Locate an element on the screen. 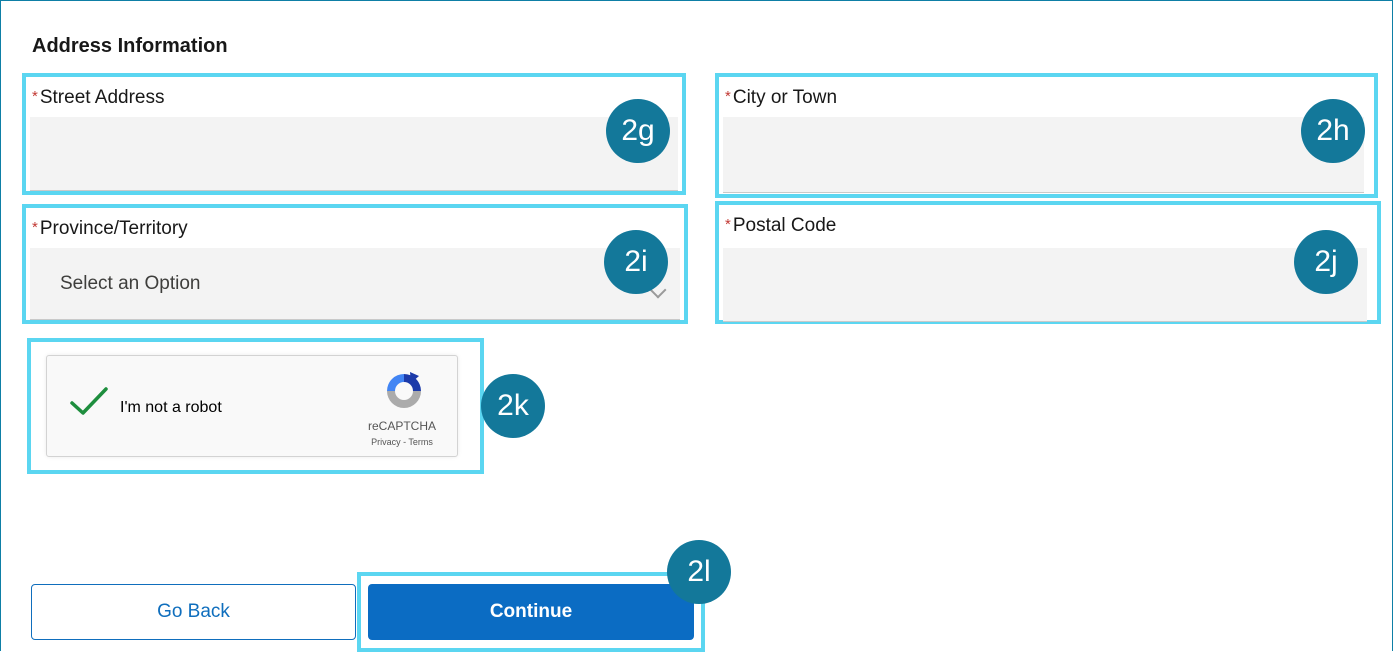 This screenshot has width=1393, height=652. postal-code-input is located at coordinates (1045, 285).